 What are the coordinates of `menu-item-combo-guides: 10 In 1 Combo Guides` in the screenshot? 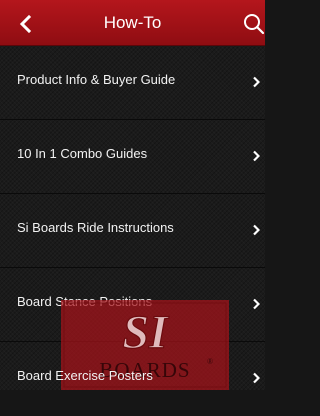 It's located at (132, 157).